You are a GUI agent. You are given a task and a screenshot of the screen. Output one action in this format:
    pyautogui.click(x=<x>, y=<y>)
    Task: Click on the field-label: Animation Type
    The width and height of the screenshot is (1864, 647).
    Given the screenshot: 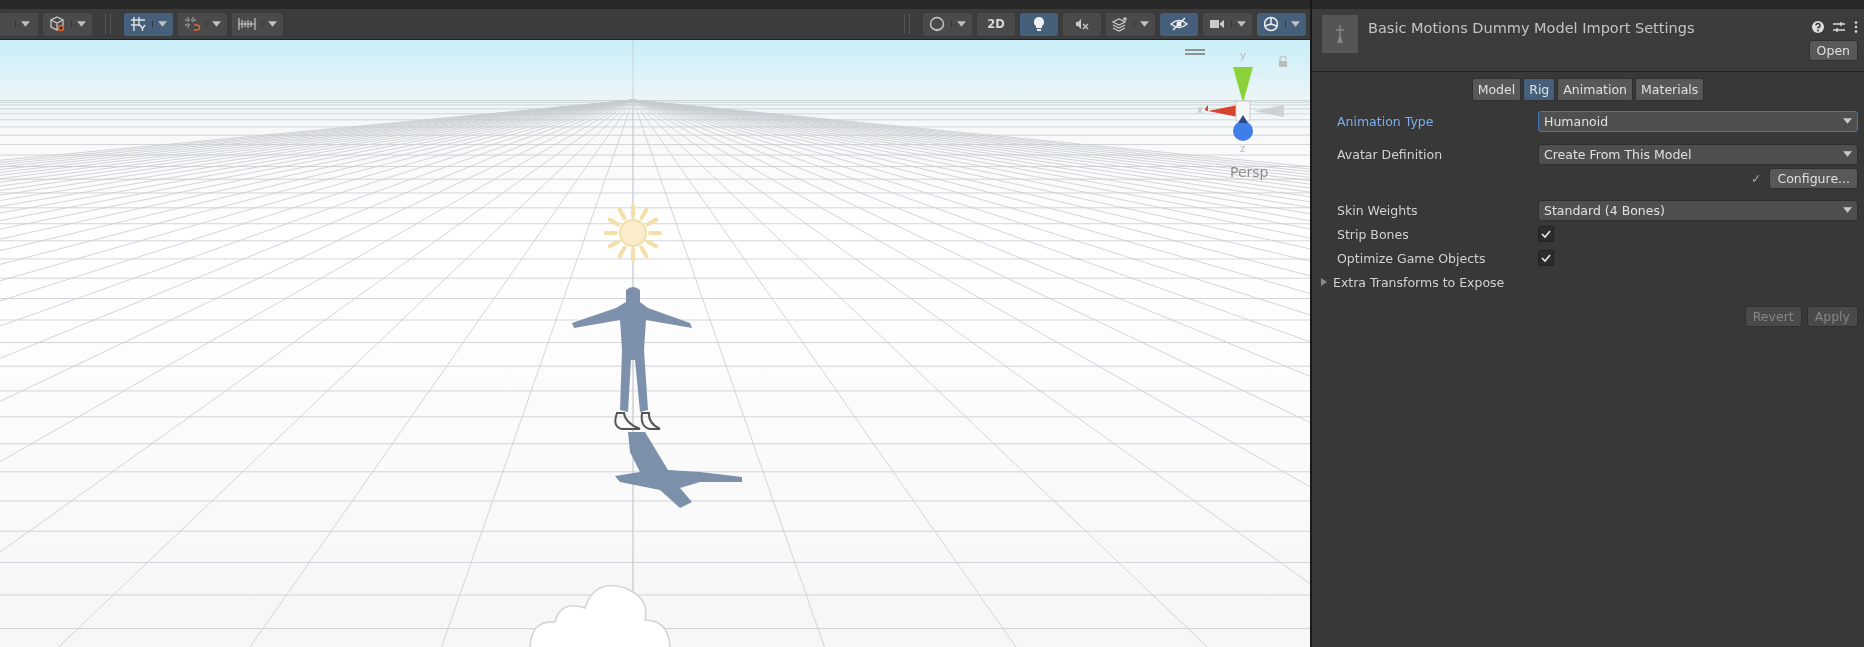 What is the action you would take?
    pyautogui.click(x=1386, y=121)
    